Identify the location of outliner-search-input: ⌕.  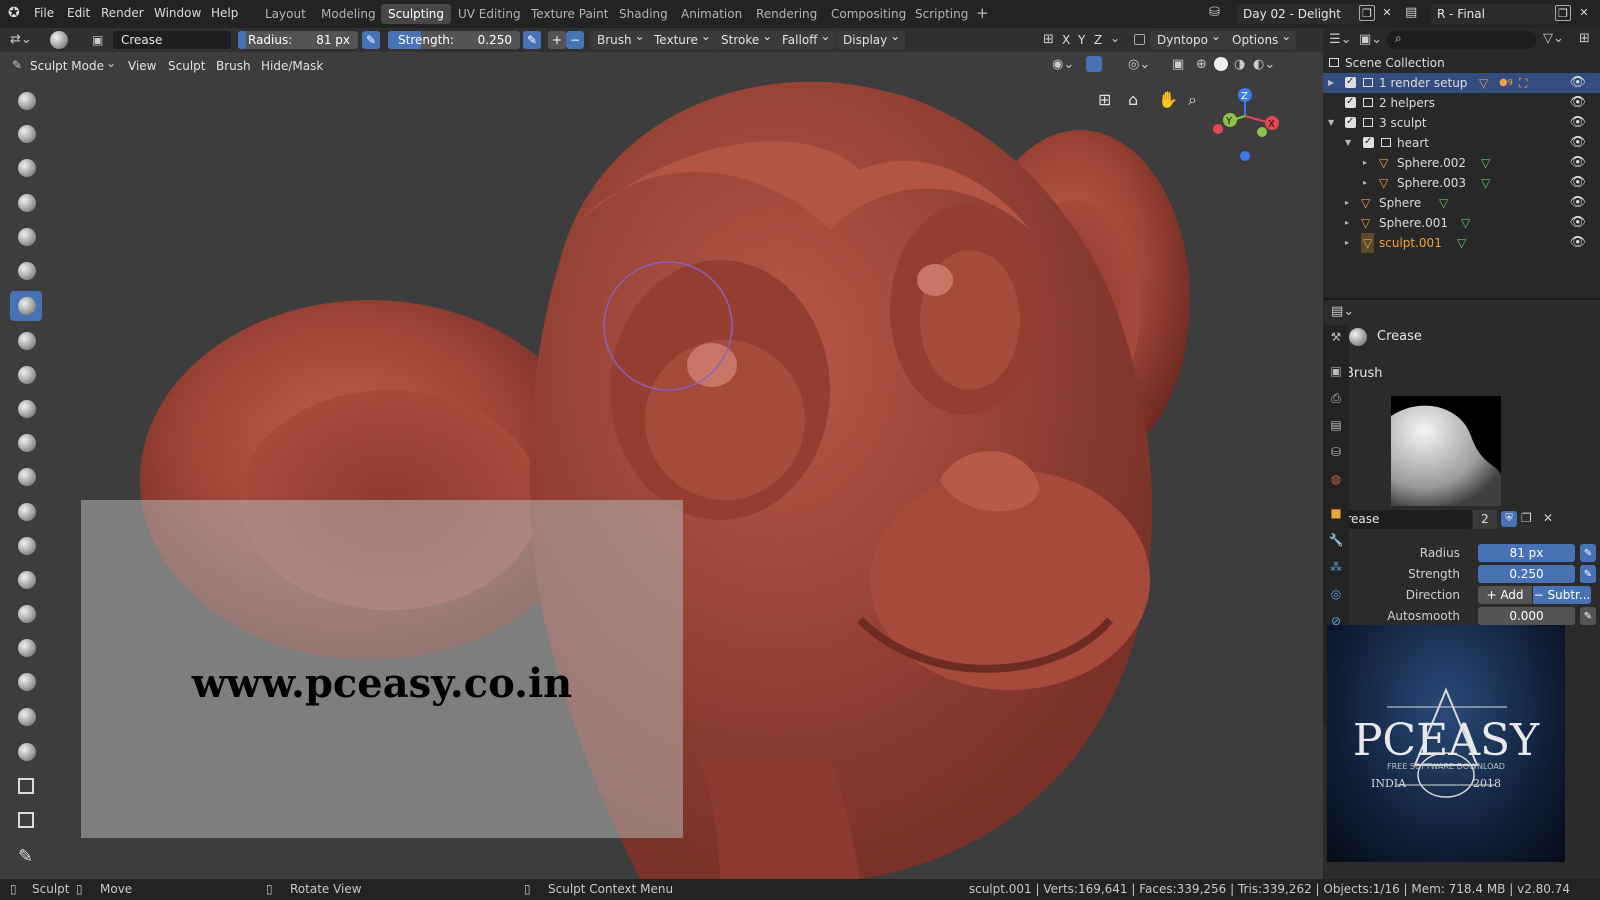
(1462, 40).